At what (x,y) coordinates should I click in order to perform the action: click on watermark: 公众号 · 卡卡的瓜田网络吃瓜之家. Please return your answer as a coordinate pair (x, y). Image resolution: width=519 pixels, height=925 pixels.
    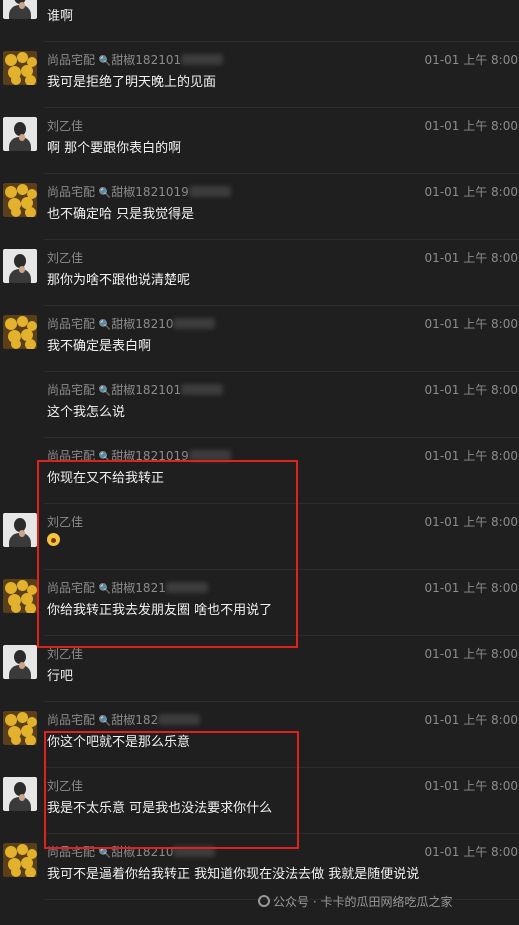
    Looking at the image, I should click on (355, 901).